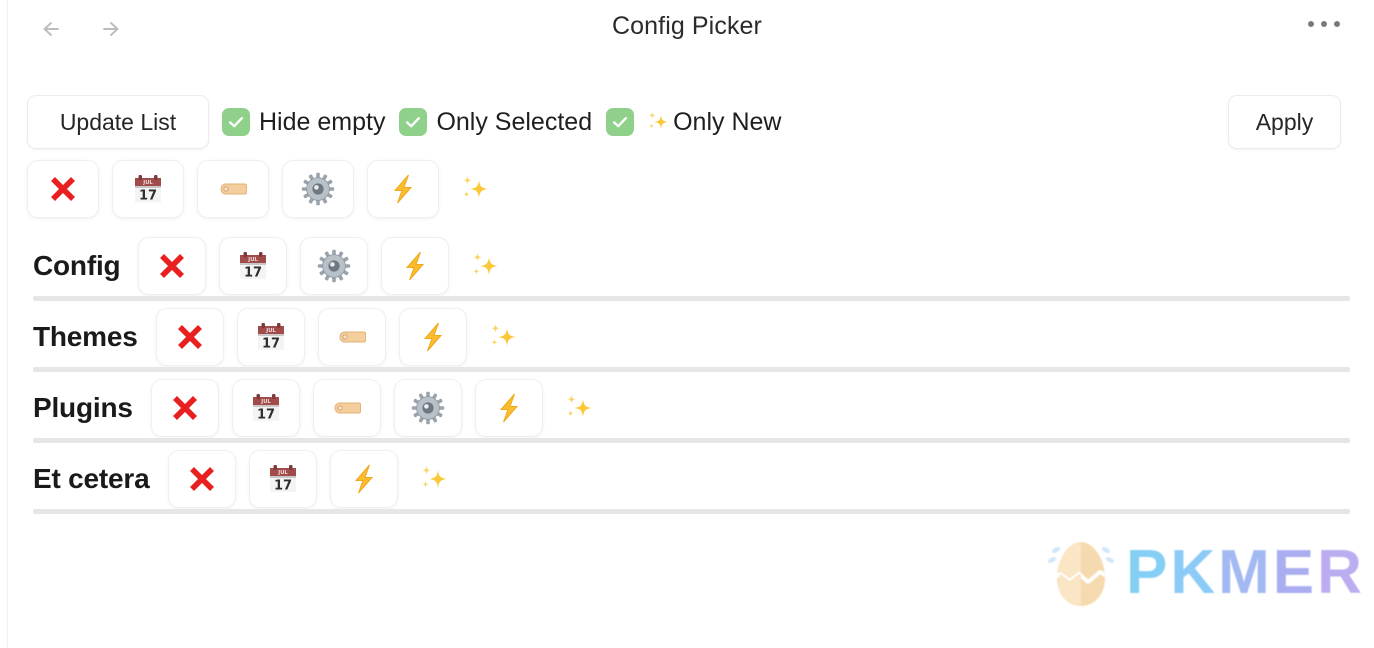  I want to click on update-list-button: Update List, so click(118, 122).